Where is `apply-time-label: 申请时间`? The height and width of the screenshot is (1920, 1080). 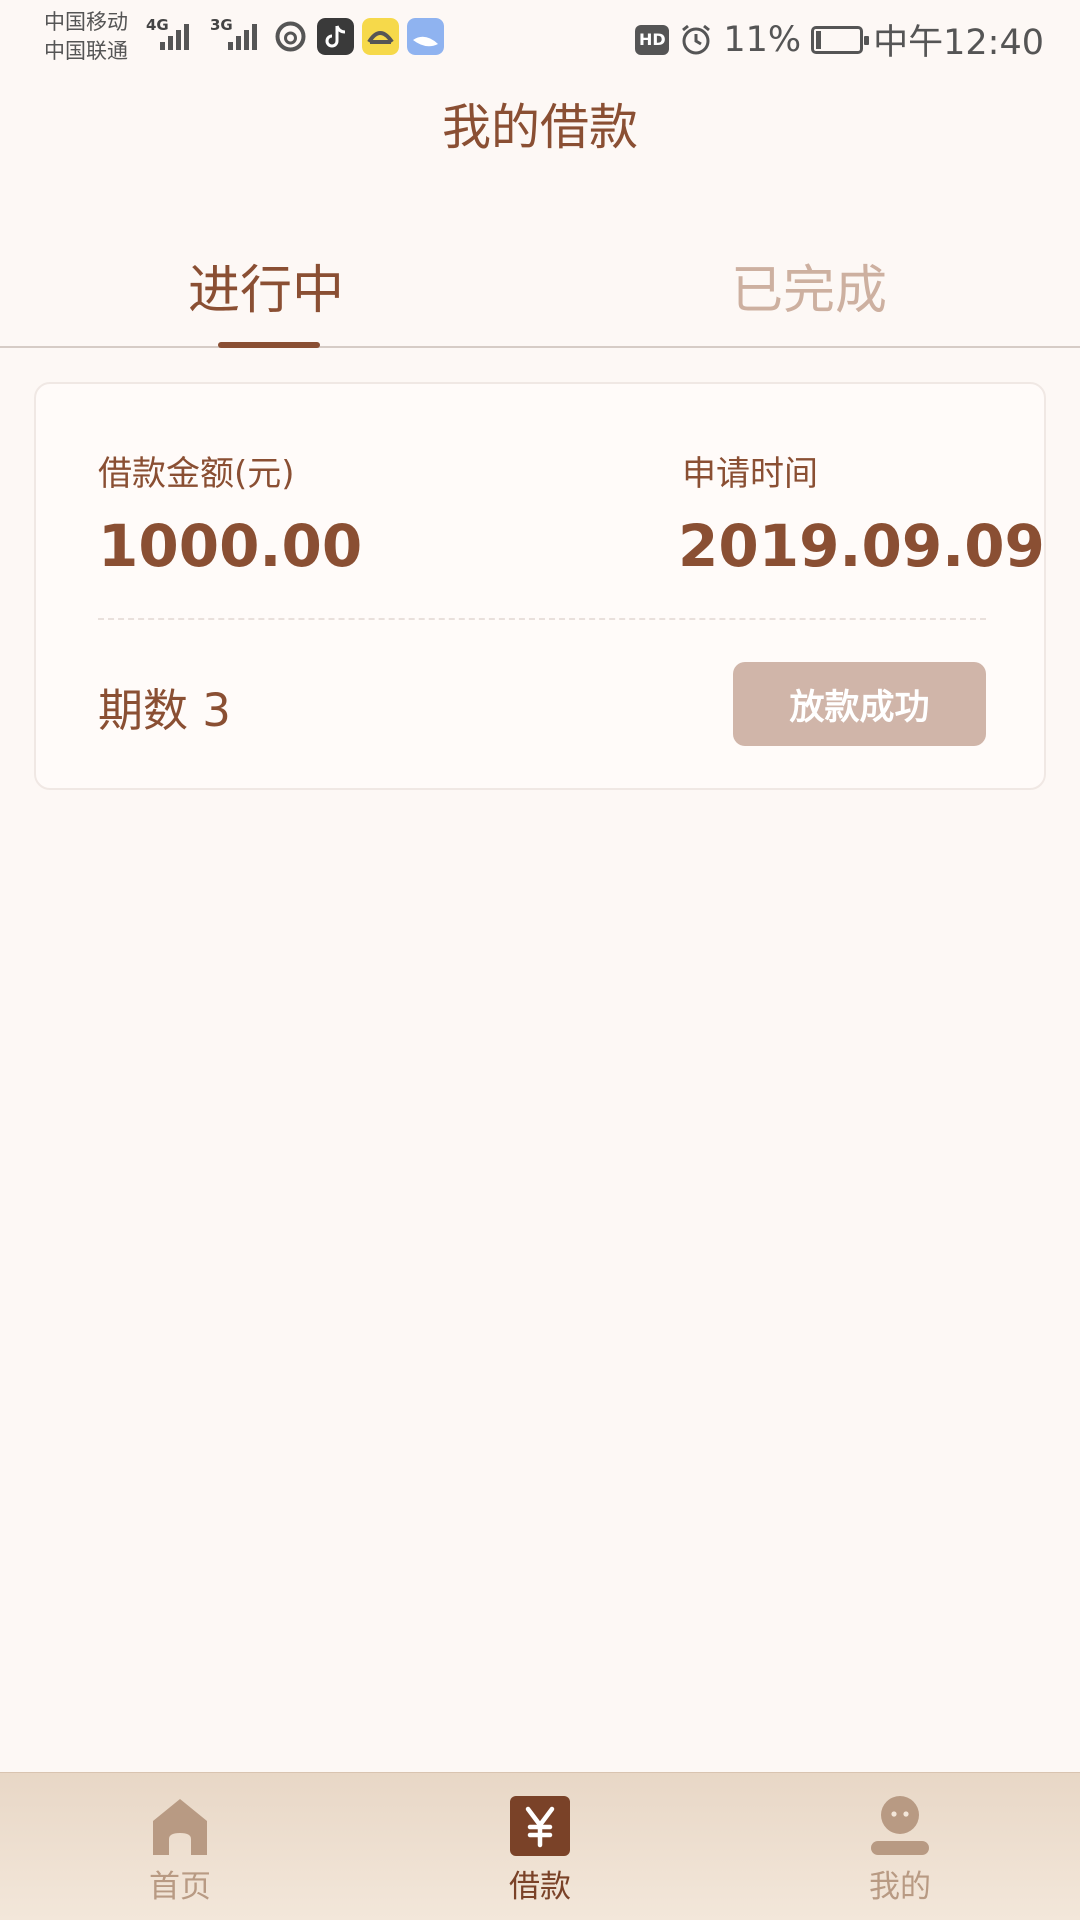
apply-time-label: 申请时间 is located at coordinates (750, 474).